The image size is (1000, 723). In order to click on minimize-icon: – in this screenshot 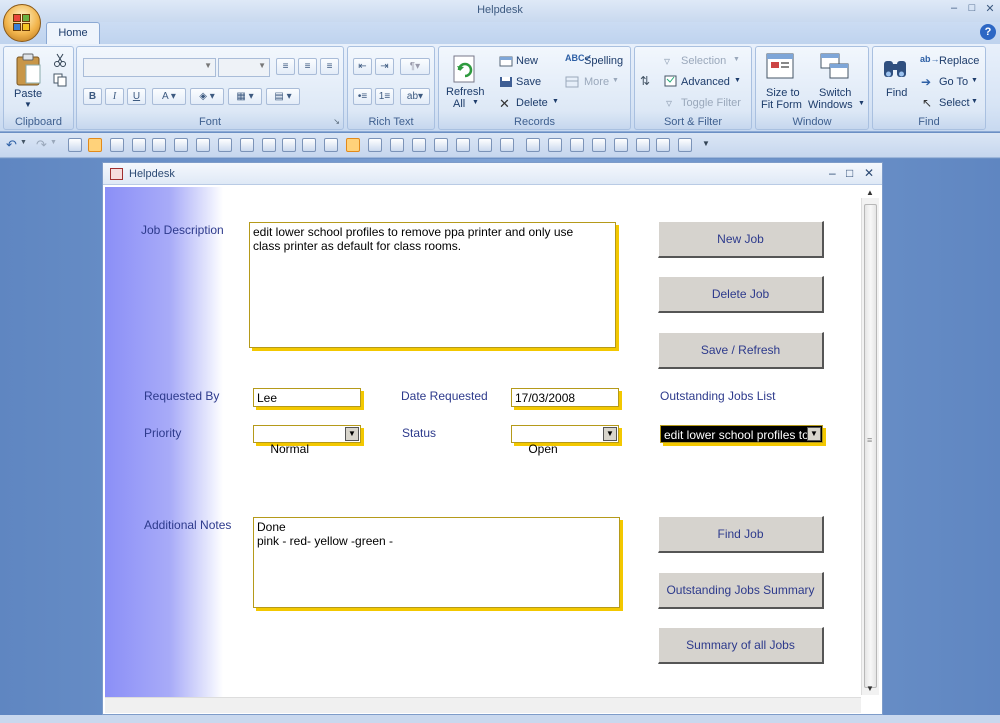, I will do `click(954, 8)`.